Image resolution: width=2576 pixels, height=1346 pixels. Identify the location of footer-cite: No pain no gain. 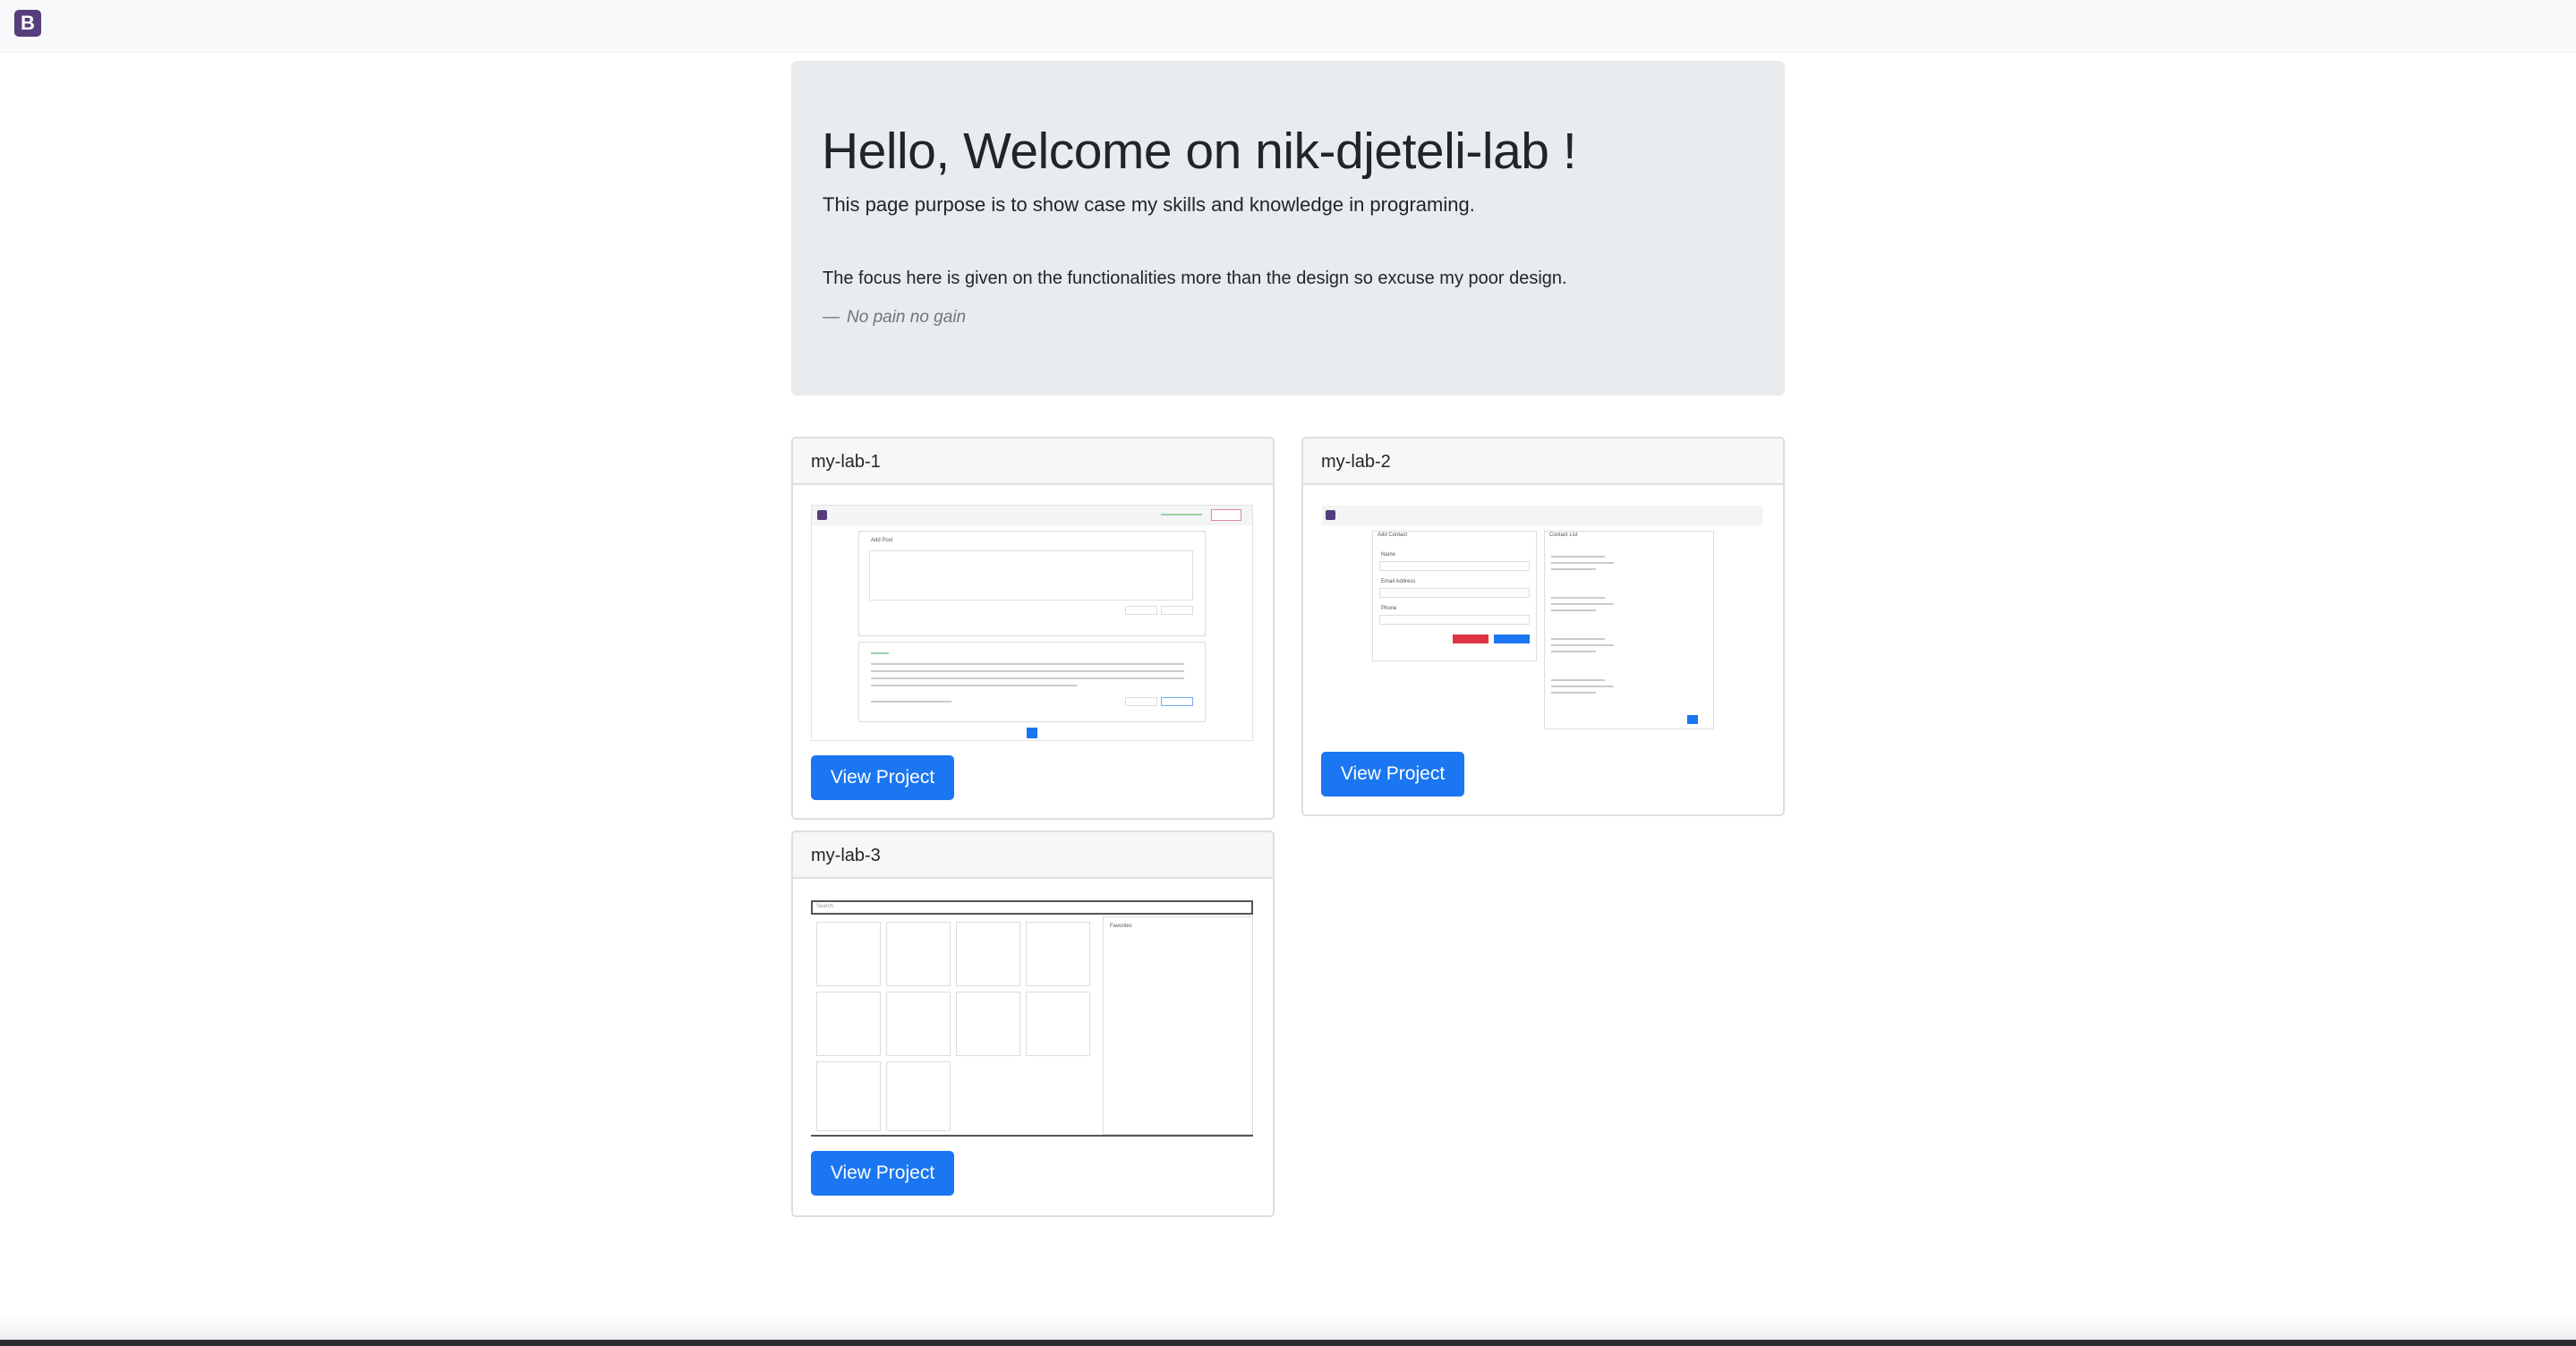
(907, 318).